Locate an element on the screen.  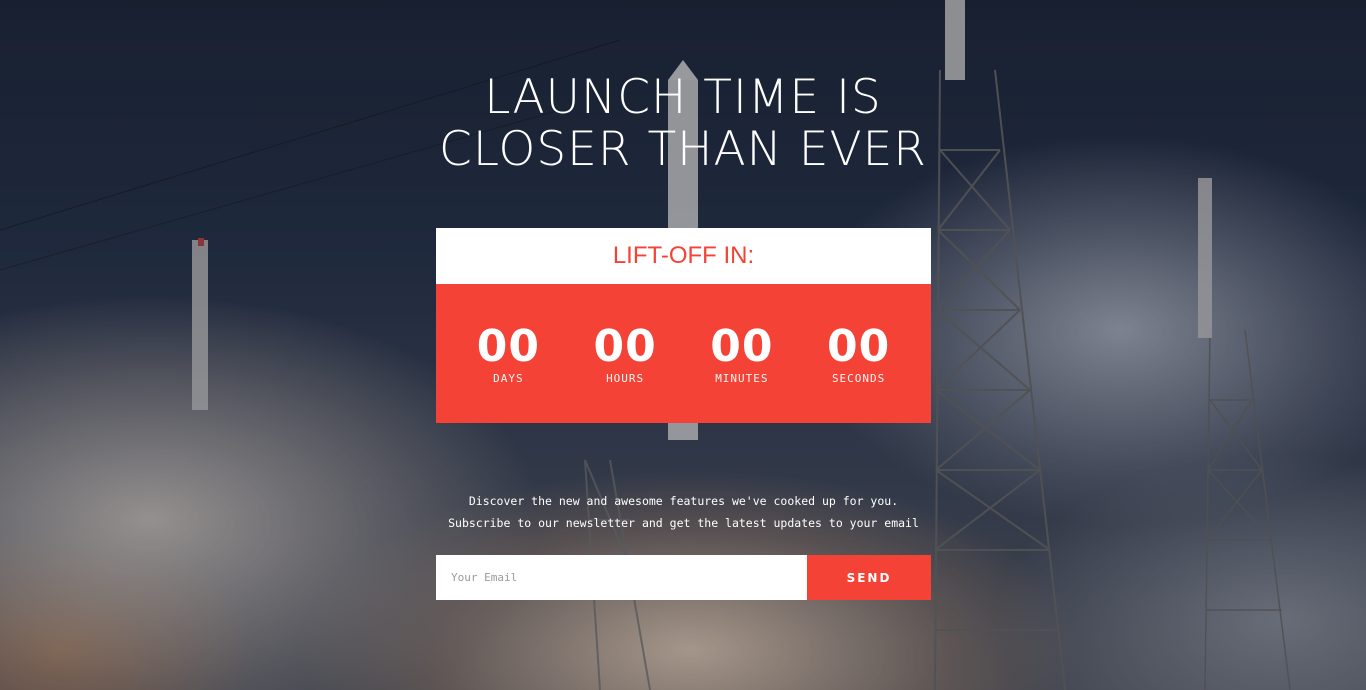
countdown-hours: 00 HOURS is located at coordinates (625, 354).